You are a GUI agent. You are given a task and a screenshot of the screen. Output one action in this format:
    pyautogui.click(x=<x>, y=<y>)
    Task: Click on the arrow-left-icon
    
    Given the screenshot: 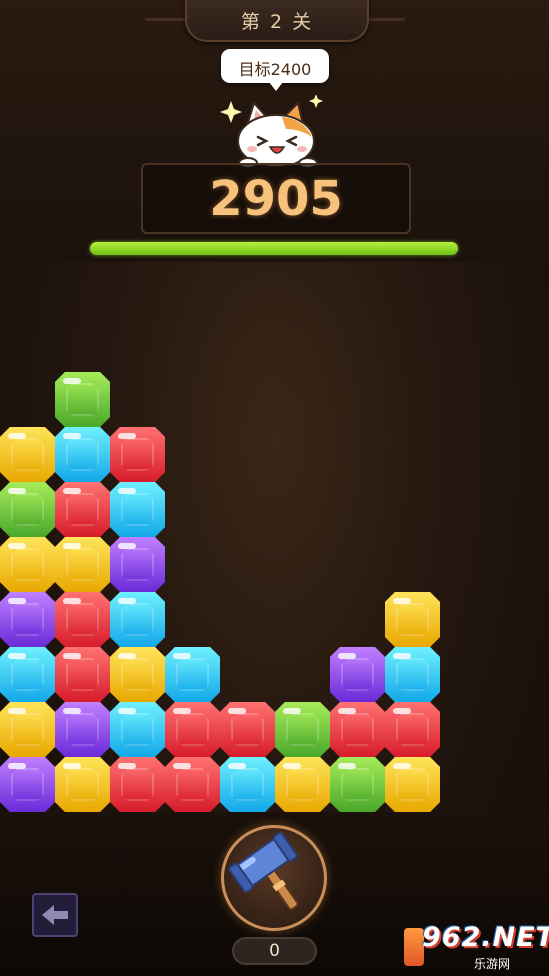 What is the action you would take?
    pyautogui.click(x=55, y=915)
    